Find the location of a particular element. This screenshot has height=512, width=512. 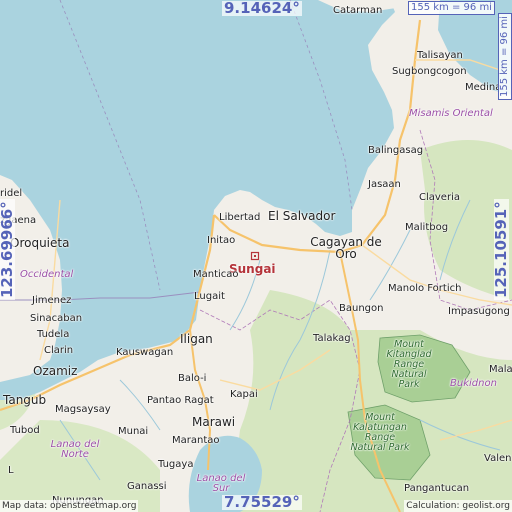

place-label: ridel is located at coordinates (11, 193).